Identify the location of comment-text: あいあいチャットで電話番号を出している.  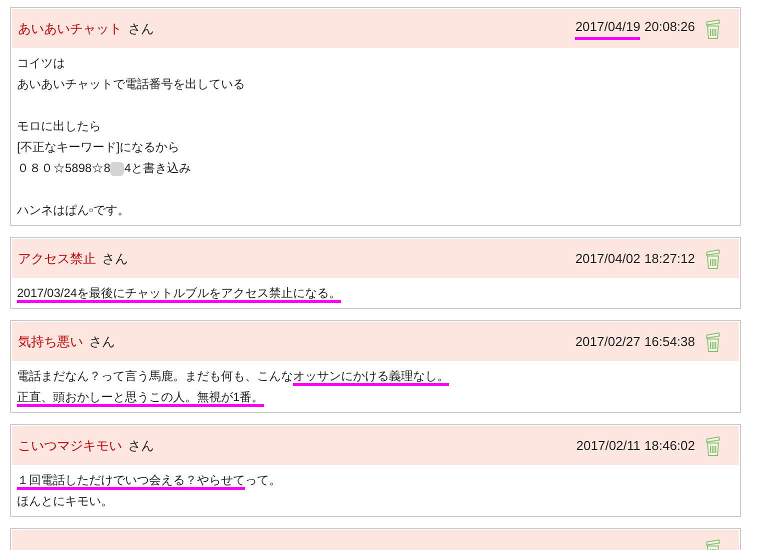
(131, 84).